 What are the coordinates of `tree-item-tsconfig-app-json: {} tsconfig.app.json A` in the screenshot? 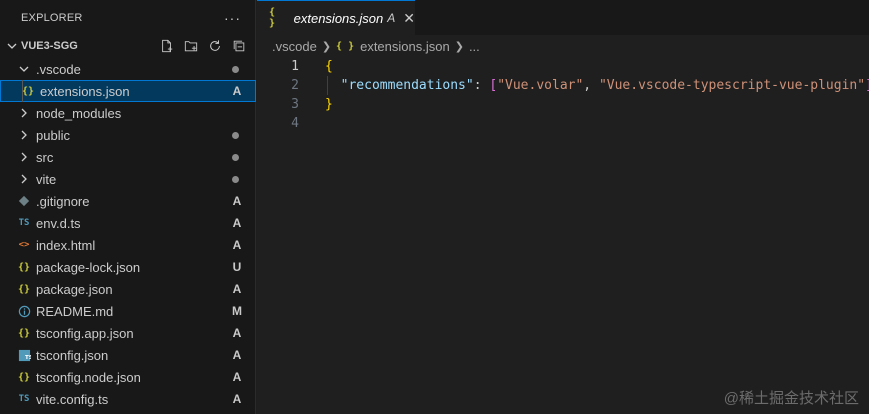 It's located at (128, 333).